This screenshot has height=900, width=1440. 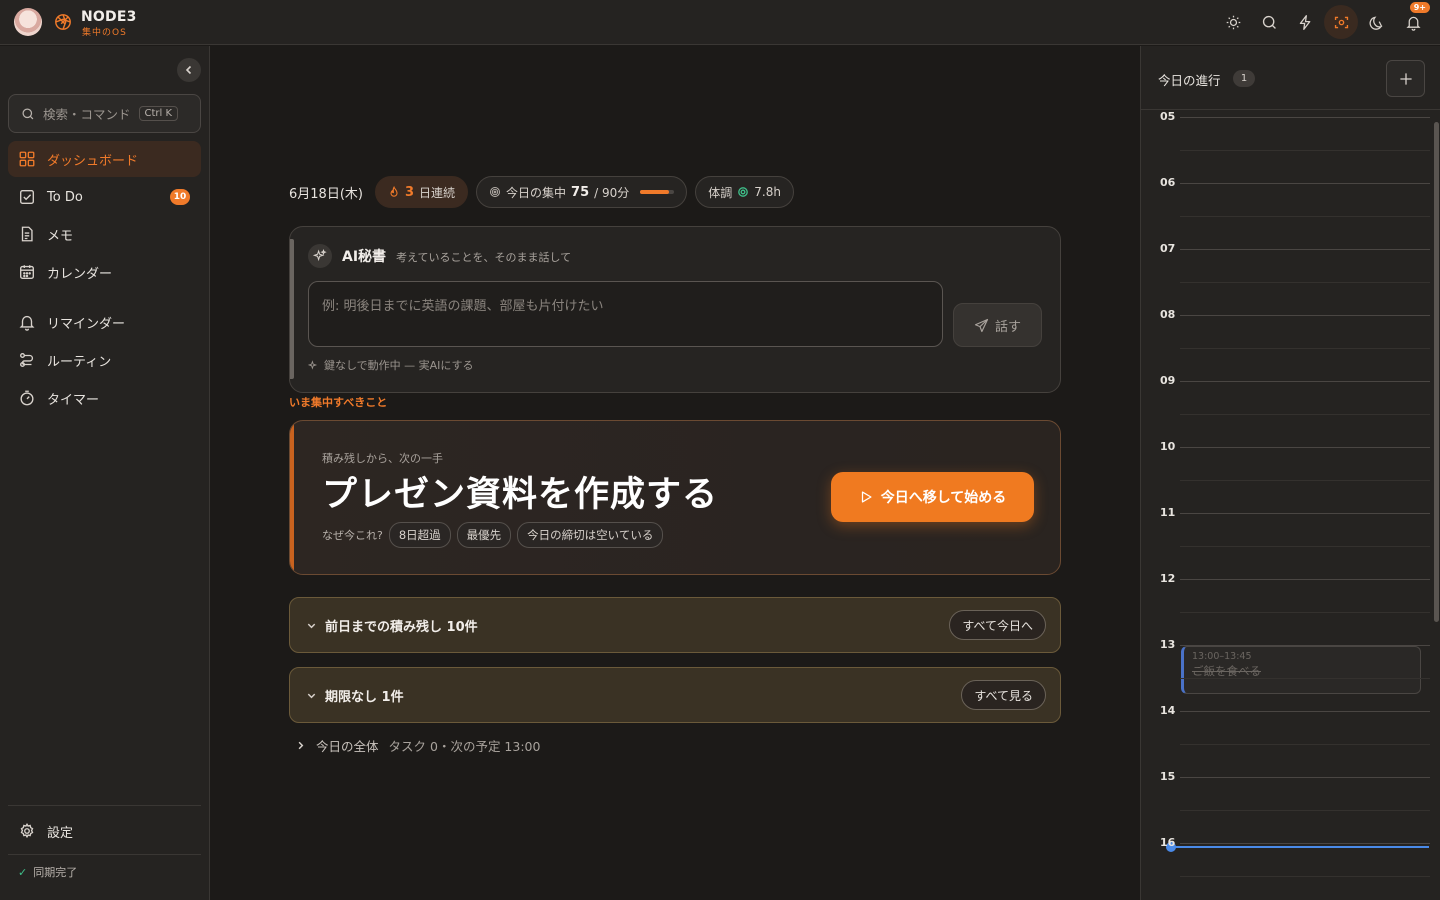 I want to click on start-button-label: 今日へ移して始める, so click(x=943, y=498).